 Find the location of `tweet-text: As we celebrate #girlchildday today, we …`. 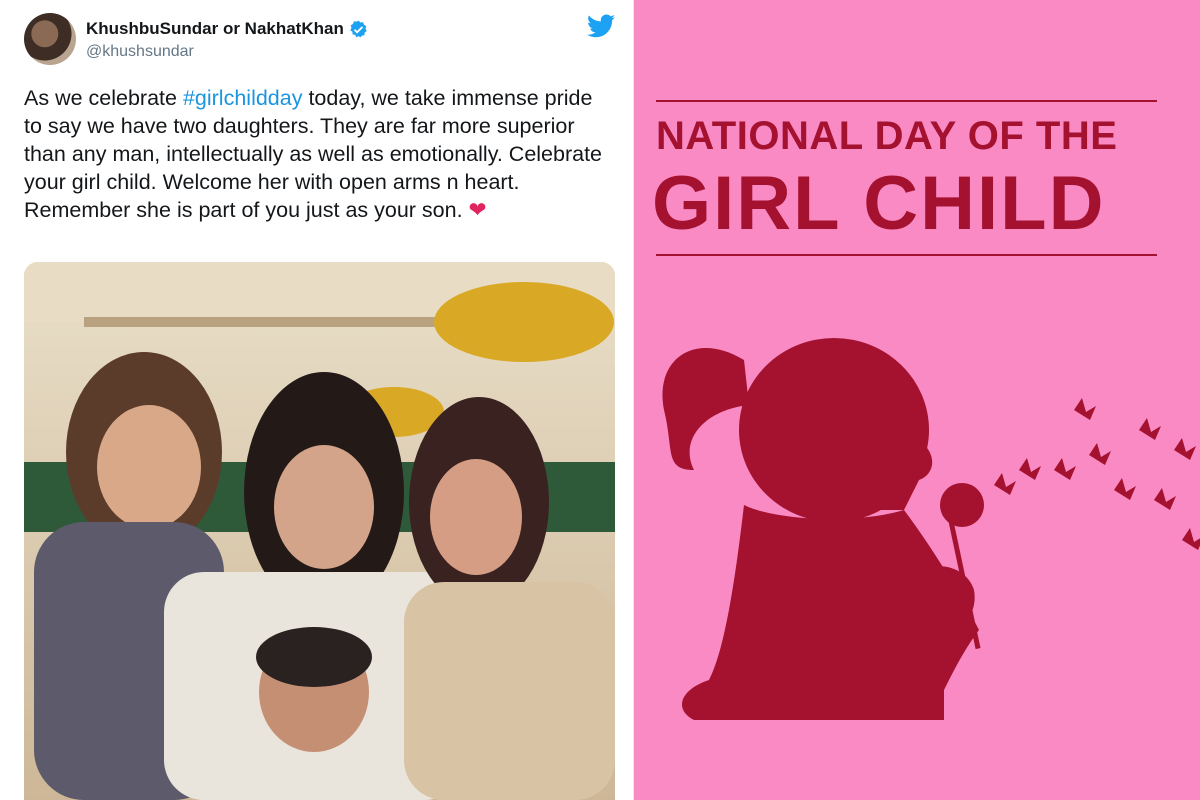

tweet-text: As we celebrate #girlchildday today, we … is located at coordinates (319, 154).